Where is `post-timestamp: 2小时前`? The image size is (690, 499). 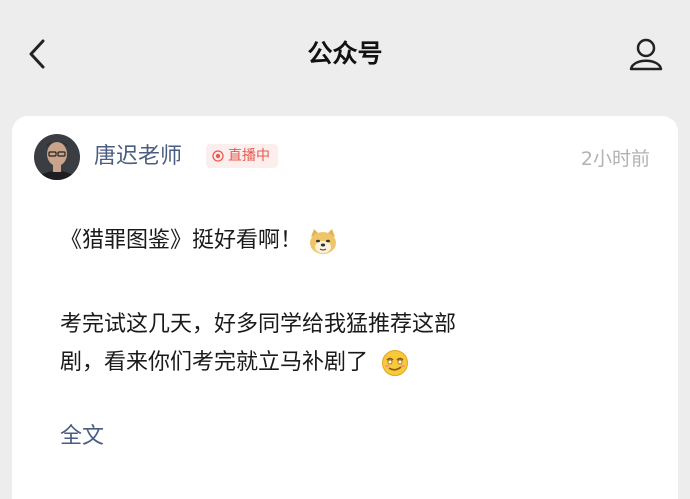 post-timestamp: 2小时前 is located at coordinates (615, 159).